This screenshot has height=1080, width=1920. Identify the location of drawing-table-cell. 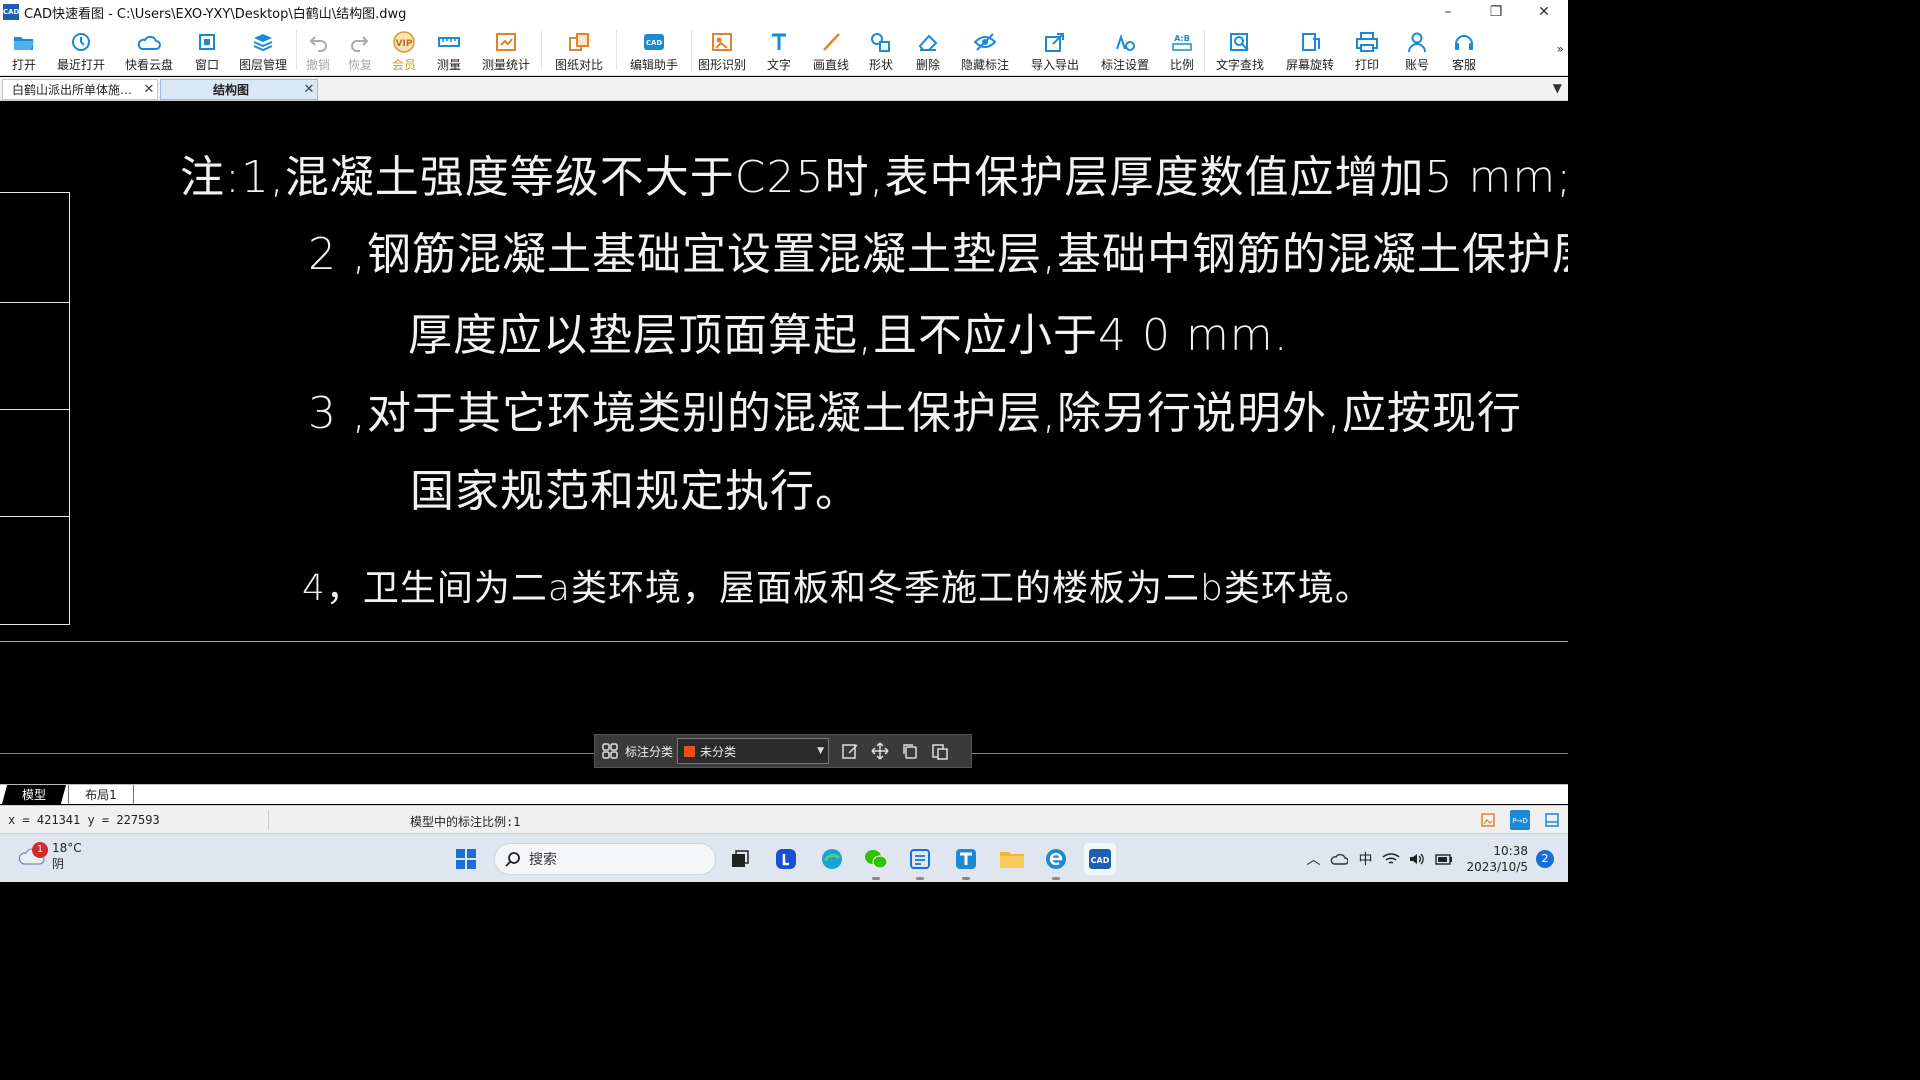
(35, 463).